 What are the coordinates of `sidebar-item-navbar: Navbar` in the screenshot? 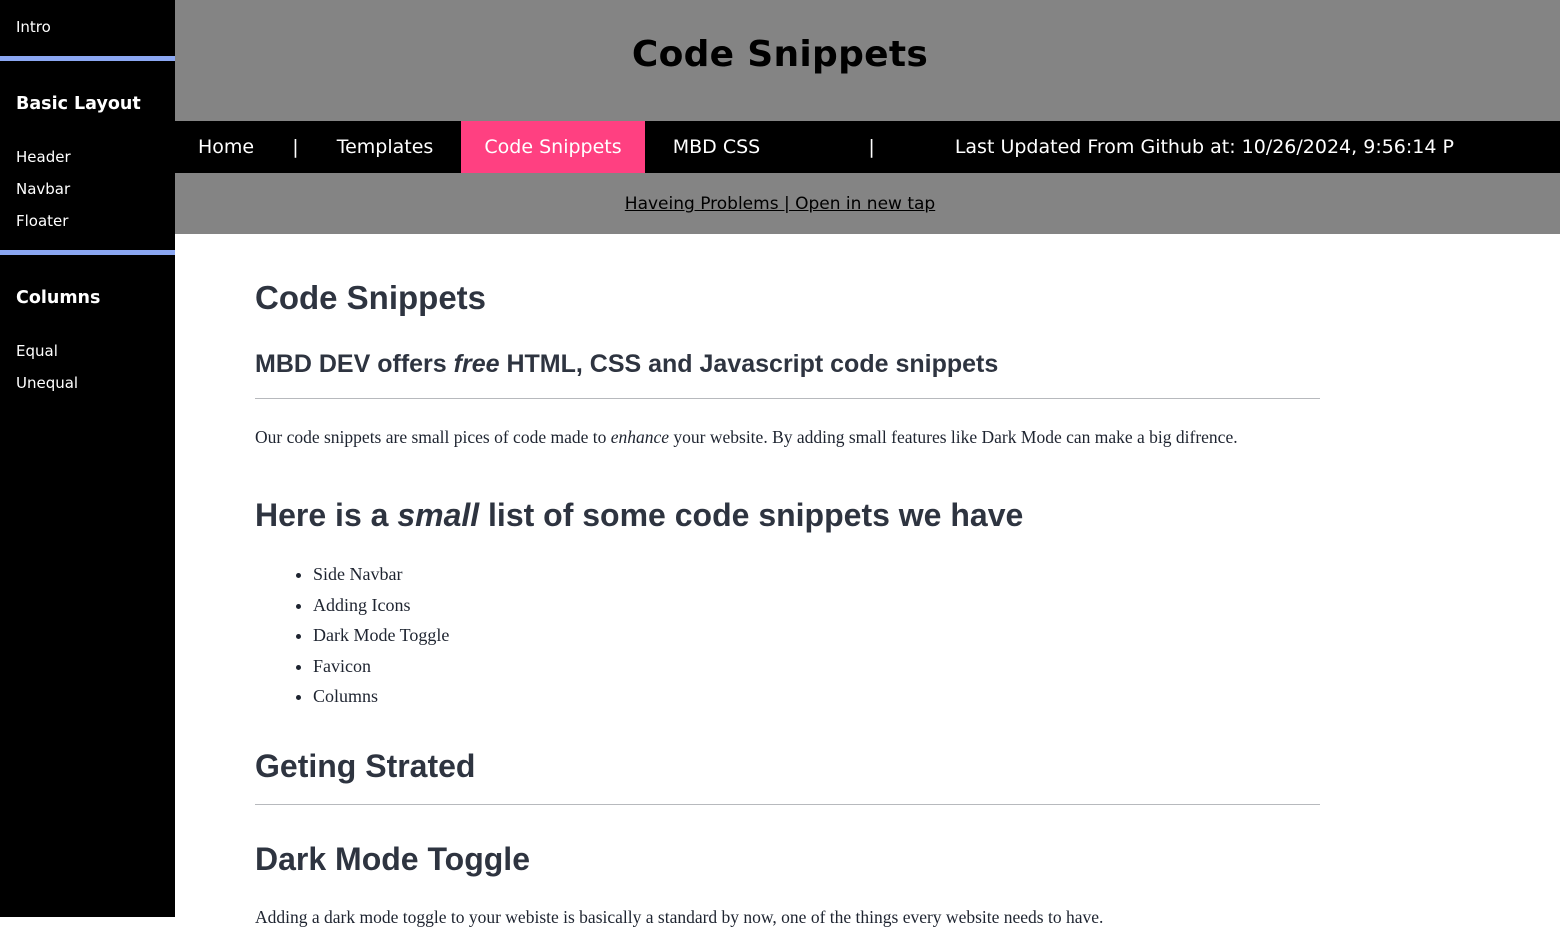 It's located at (87, 189).